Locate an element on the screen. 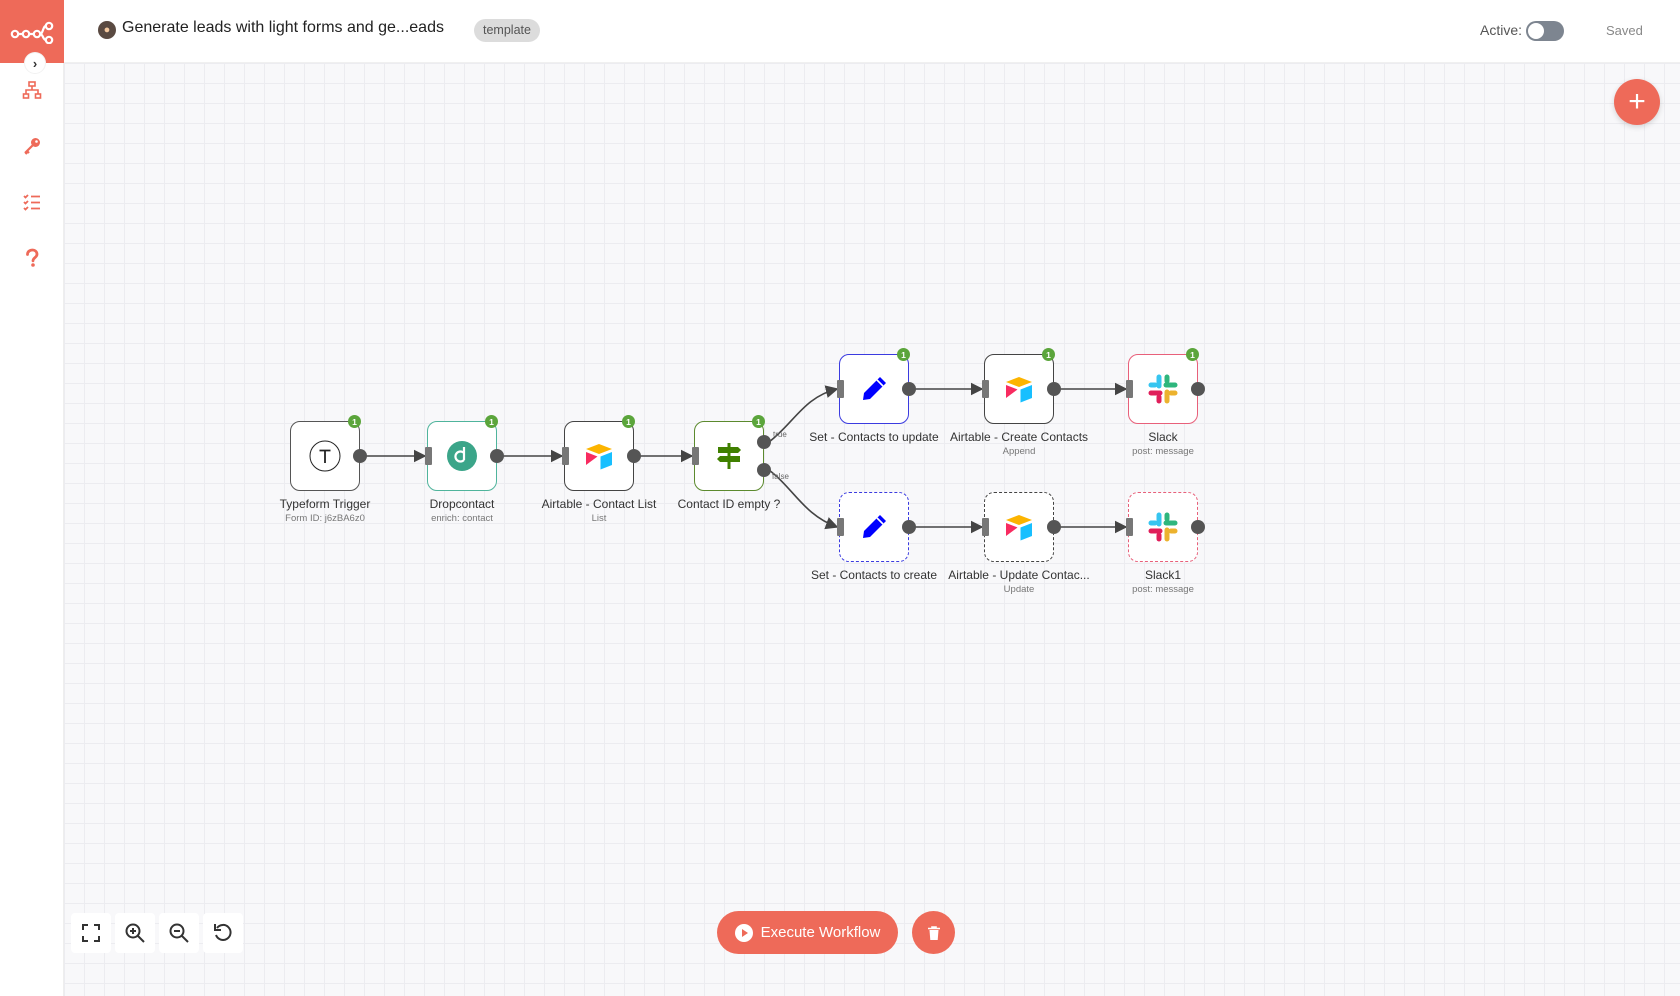 The height and width of the screenshot is (996, 1680). zoom-in-button is located at coordinates (135, 933).